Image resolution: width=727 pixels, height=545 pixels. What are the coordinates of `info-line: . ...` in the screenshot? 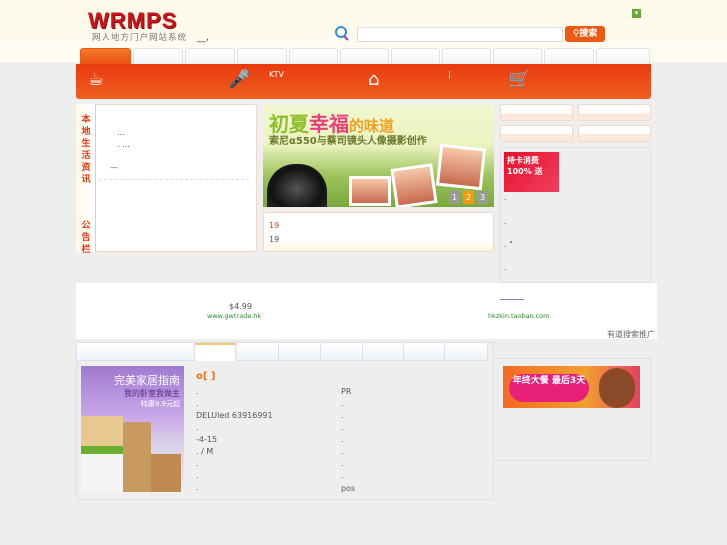 It's located at (123, 144).